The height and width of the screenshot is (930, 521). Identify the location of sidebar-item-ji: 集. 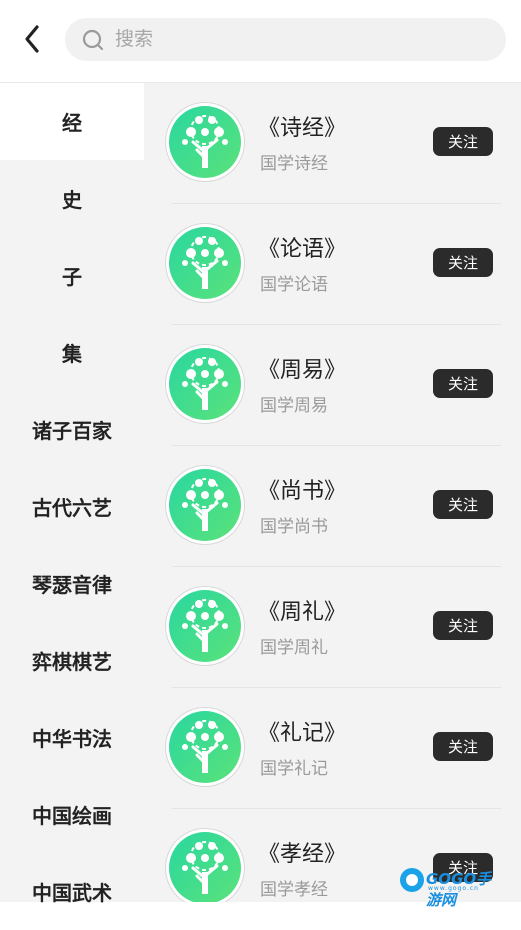
(72, 352).